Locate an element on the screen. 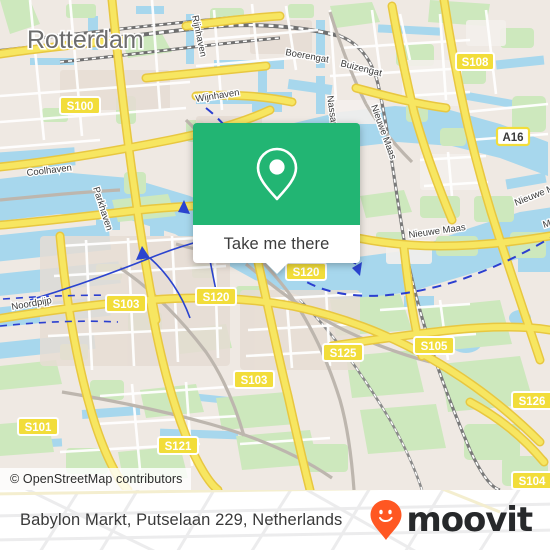  map-pin-icon is located at coordinates (276, 174).